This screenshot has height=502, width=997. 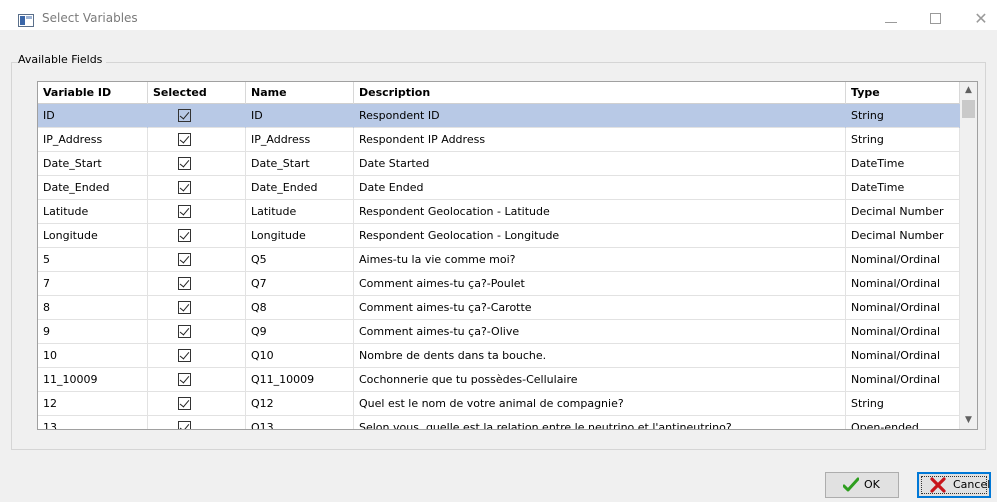 I want to click on checkmark-icon, so click(x=851, y=484).